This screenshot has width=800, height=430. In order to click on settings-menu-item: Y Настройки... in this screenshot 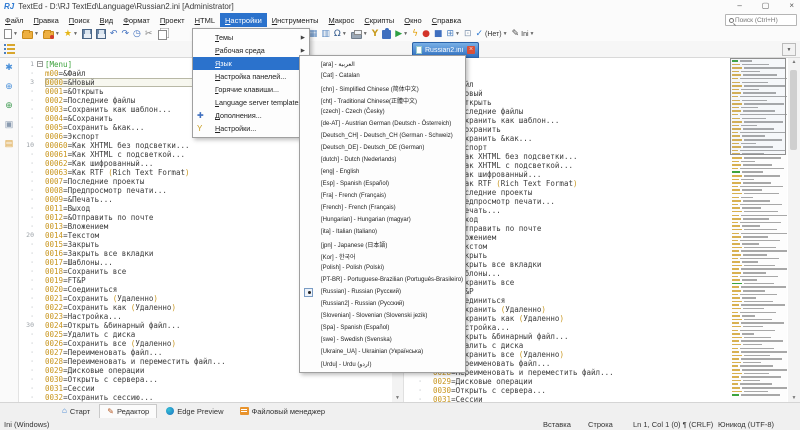, I will do `click(251, 128)`.